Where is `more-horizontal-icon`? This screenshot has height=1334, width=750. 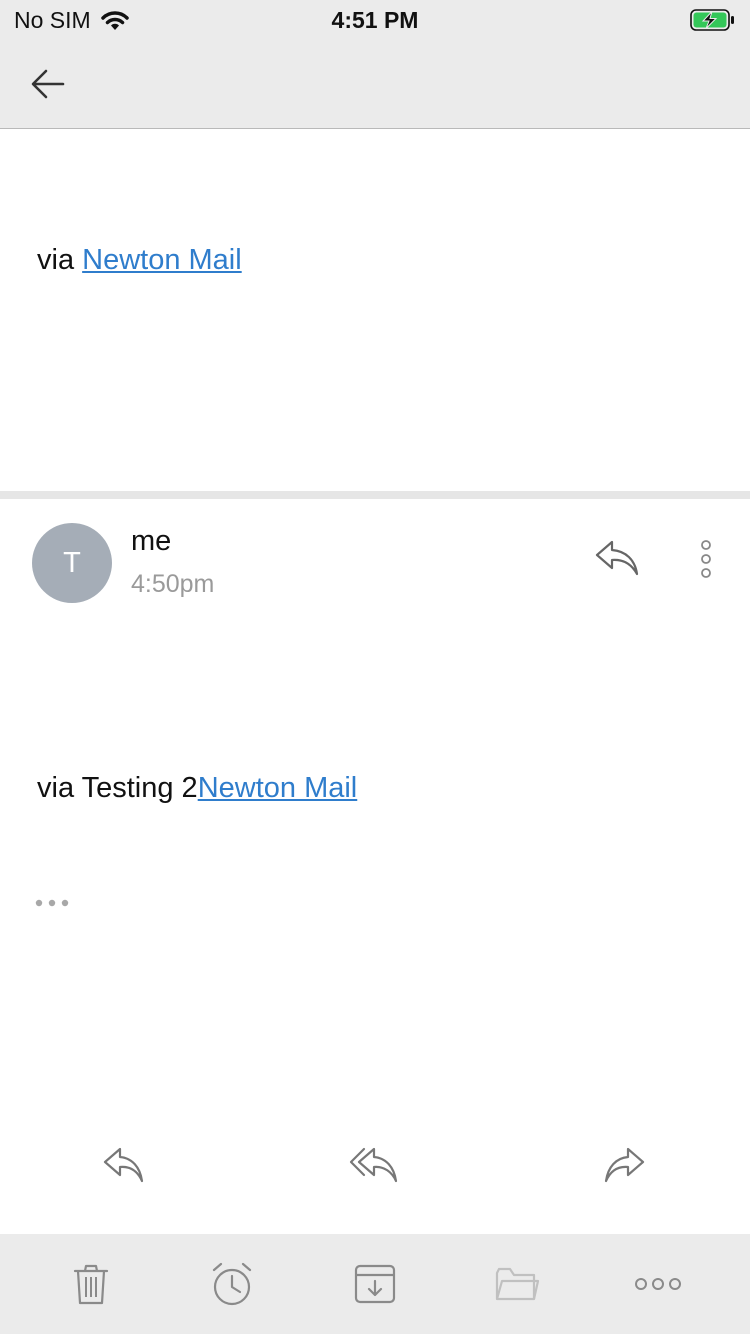
more-horizontal-icon is located at coordinates (658, 1284).